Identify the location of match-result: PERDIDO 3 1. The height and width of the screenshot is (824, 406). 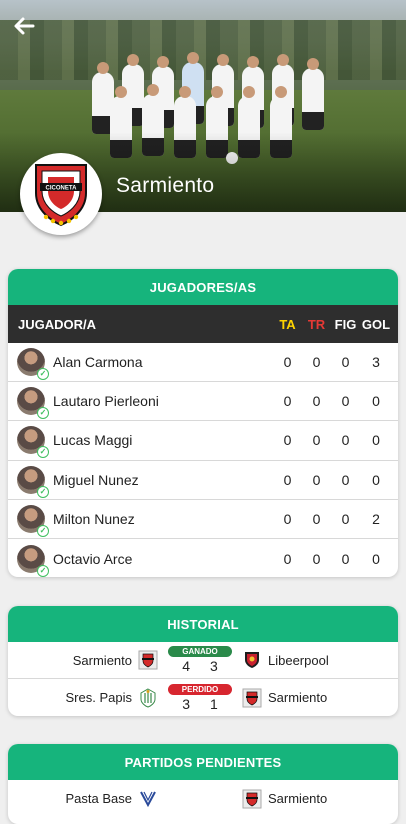
(200, 697).